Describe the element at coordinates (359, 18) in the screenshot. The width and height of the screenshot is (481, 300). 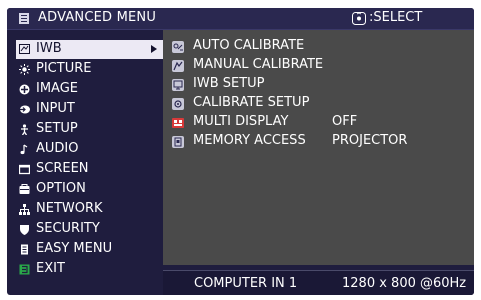
I see `joystick-select-icon` at that location.